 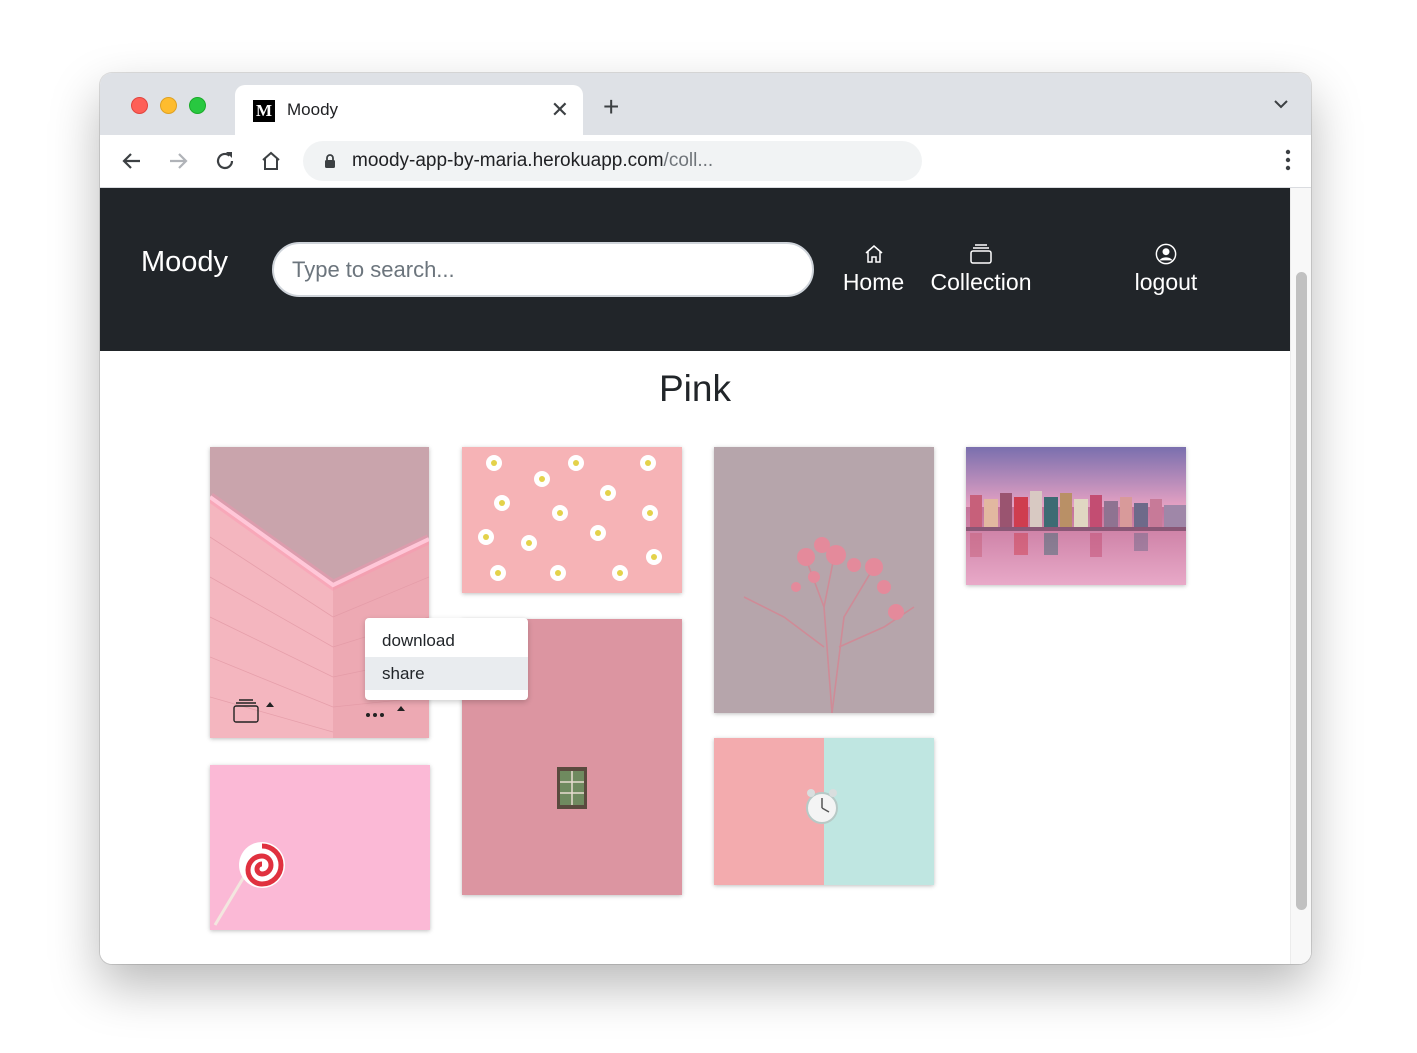 I want to click on collection-icon, so click(x=981, y=254).